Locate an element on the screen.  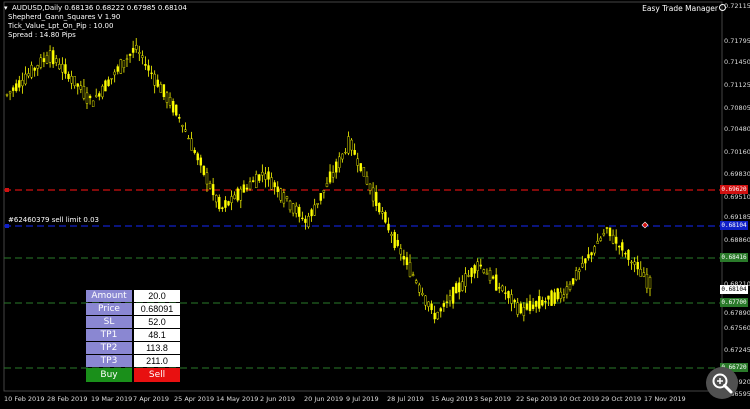
y-axis-label: 0.69185 is located at coordinates (737, 217).